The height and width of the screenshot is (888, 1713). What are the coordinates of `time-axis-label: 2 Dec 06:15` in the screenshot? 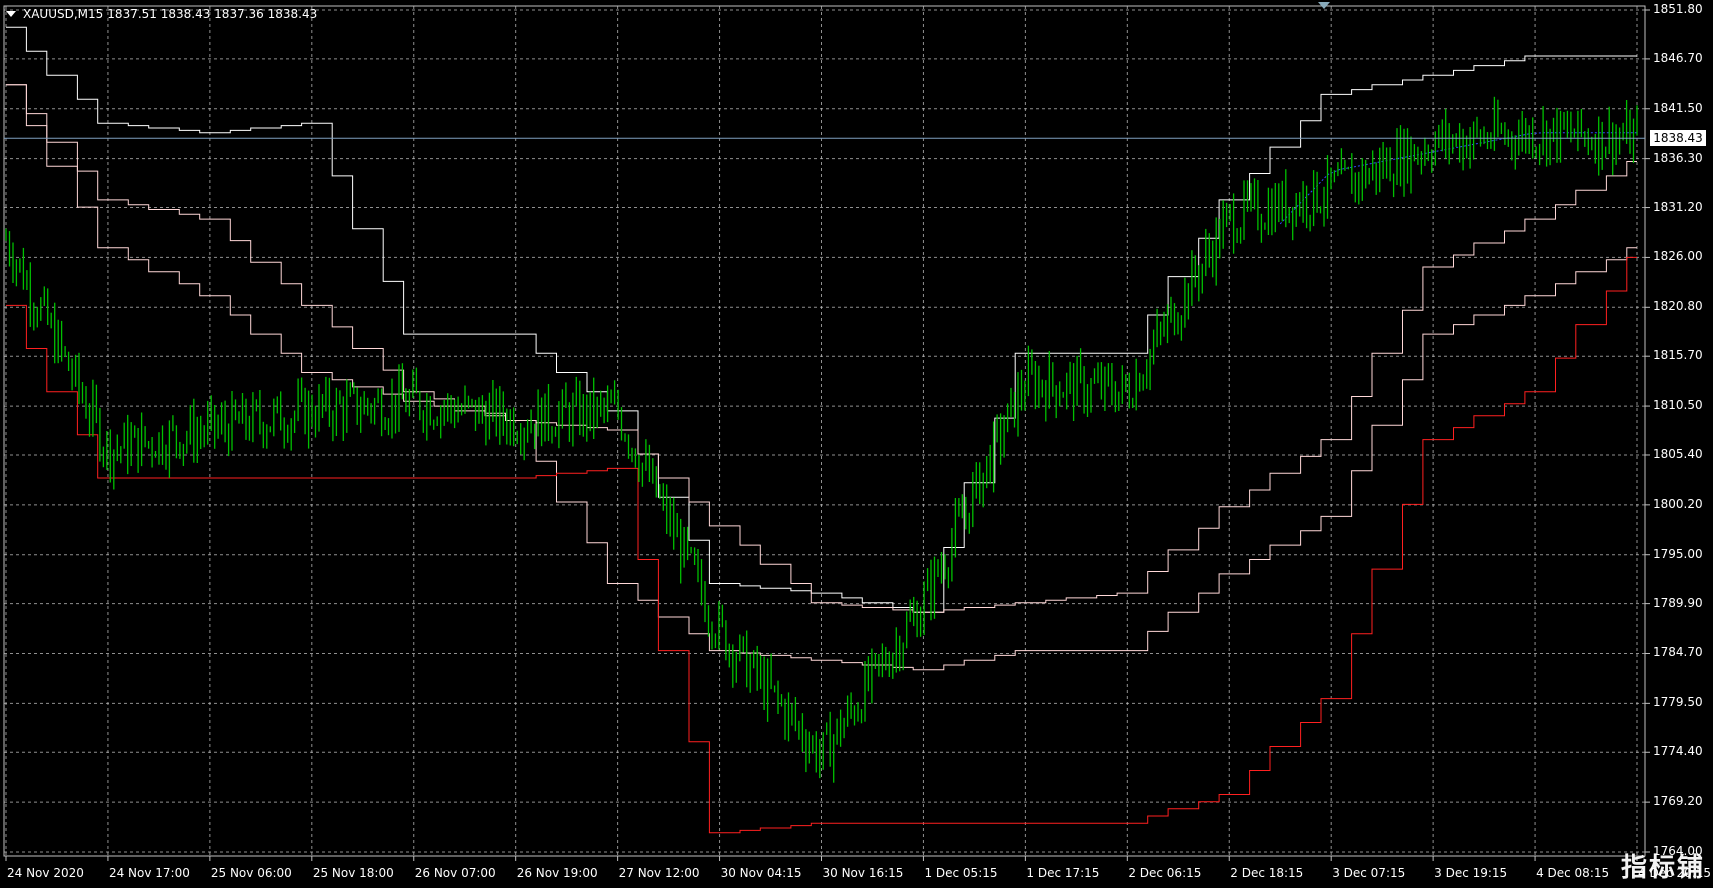 It's located at (1165, 873).